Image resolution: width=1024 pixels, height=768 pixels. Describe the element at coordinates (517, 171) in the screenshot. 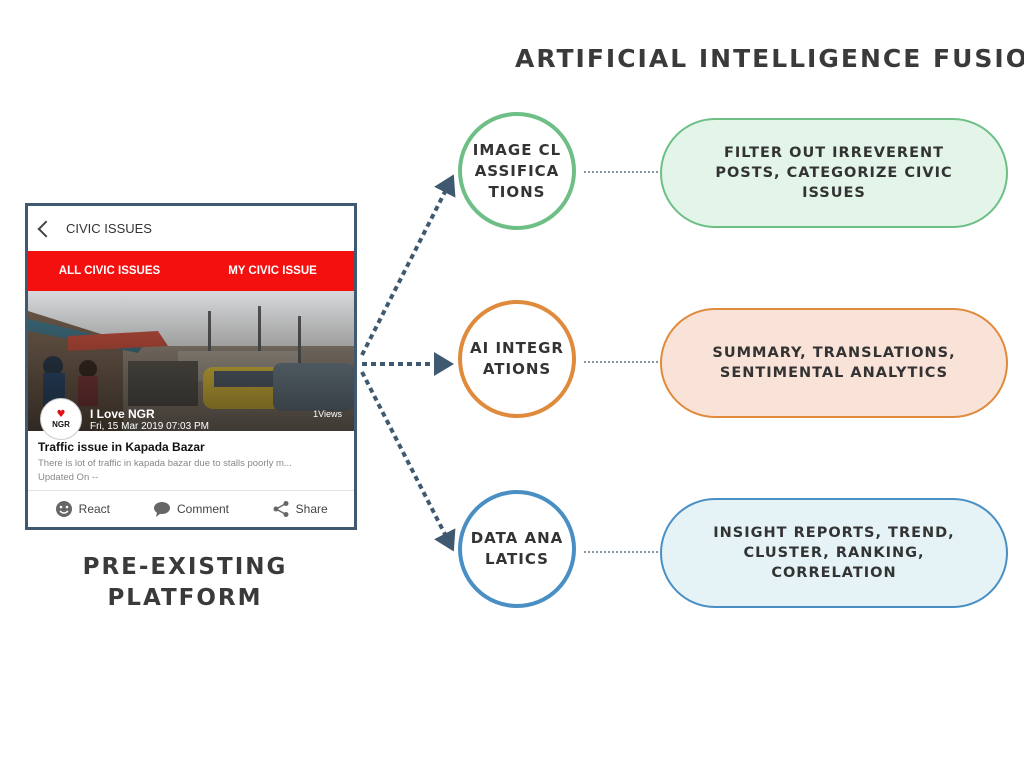

I see `node-image-classifications: IMAGE CLASSIFICATIONS` at that location.